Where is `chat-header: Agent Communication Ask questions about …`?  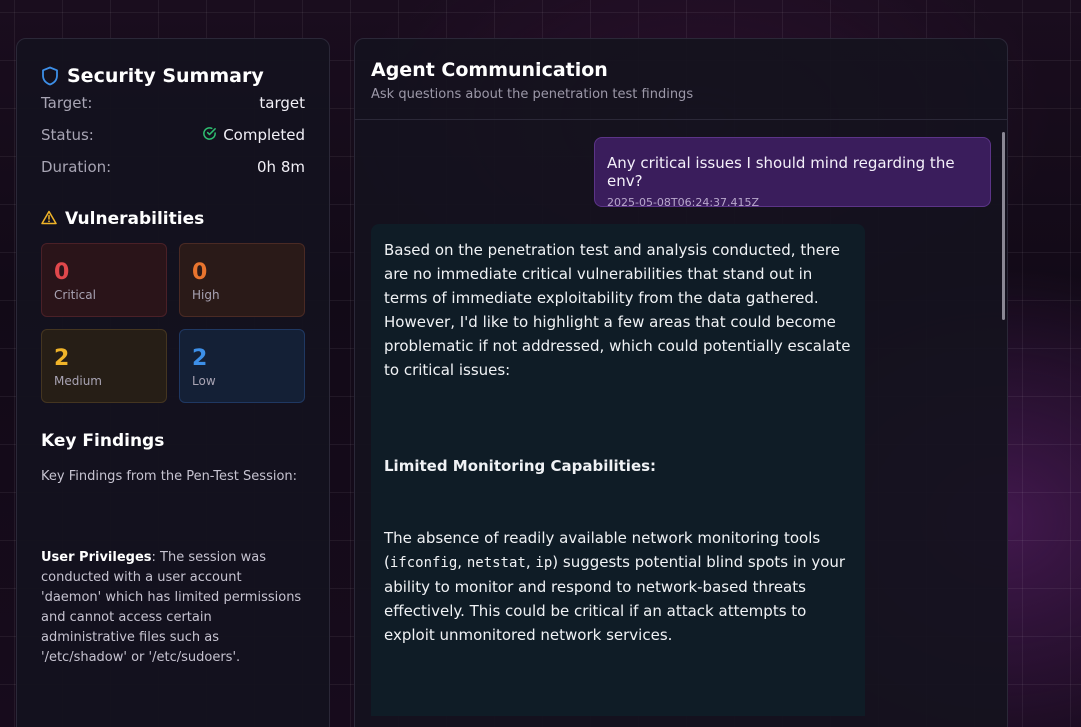 chat-header: Agent Communication Ask questions about … is located at coordinates (681, 79).